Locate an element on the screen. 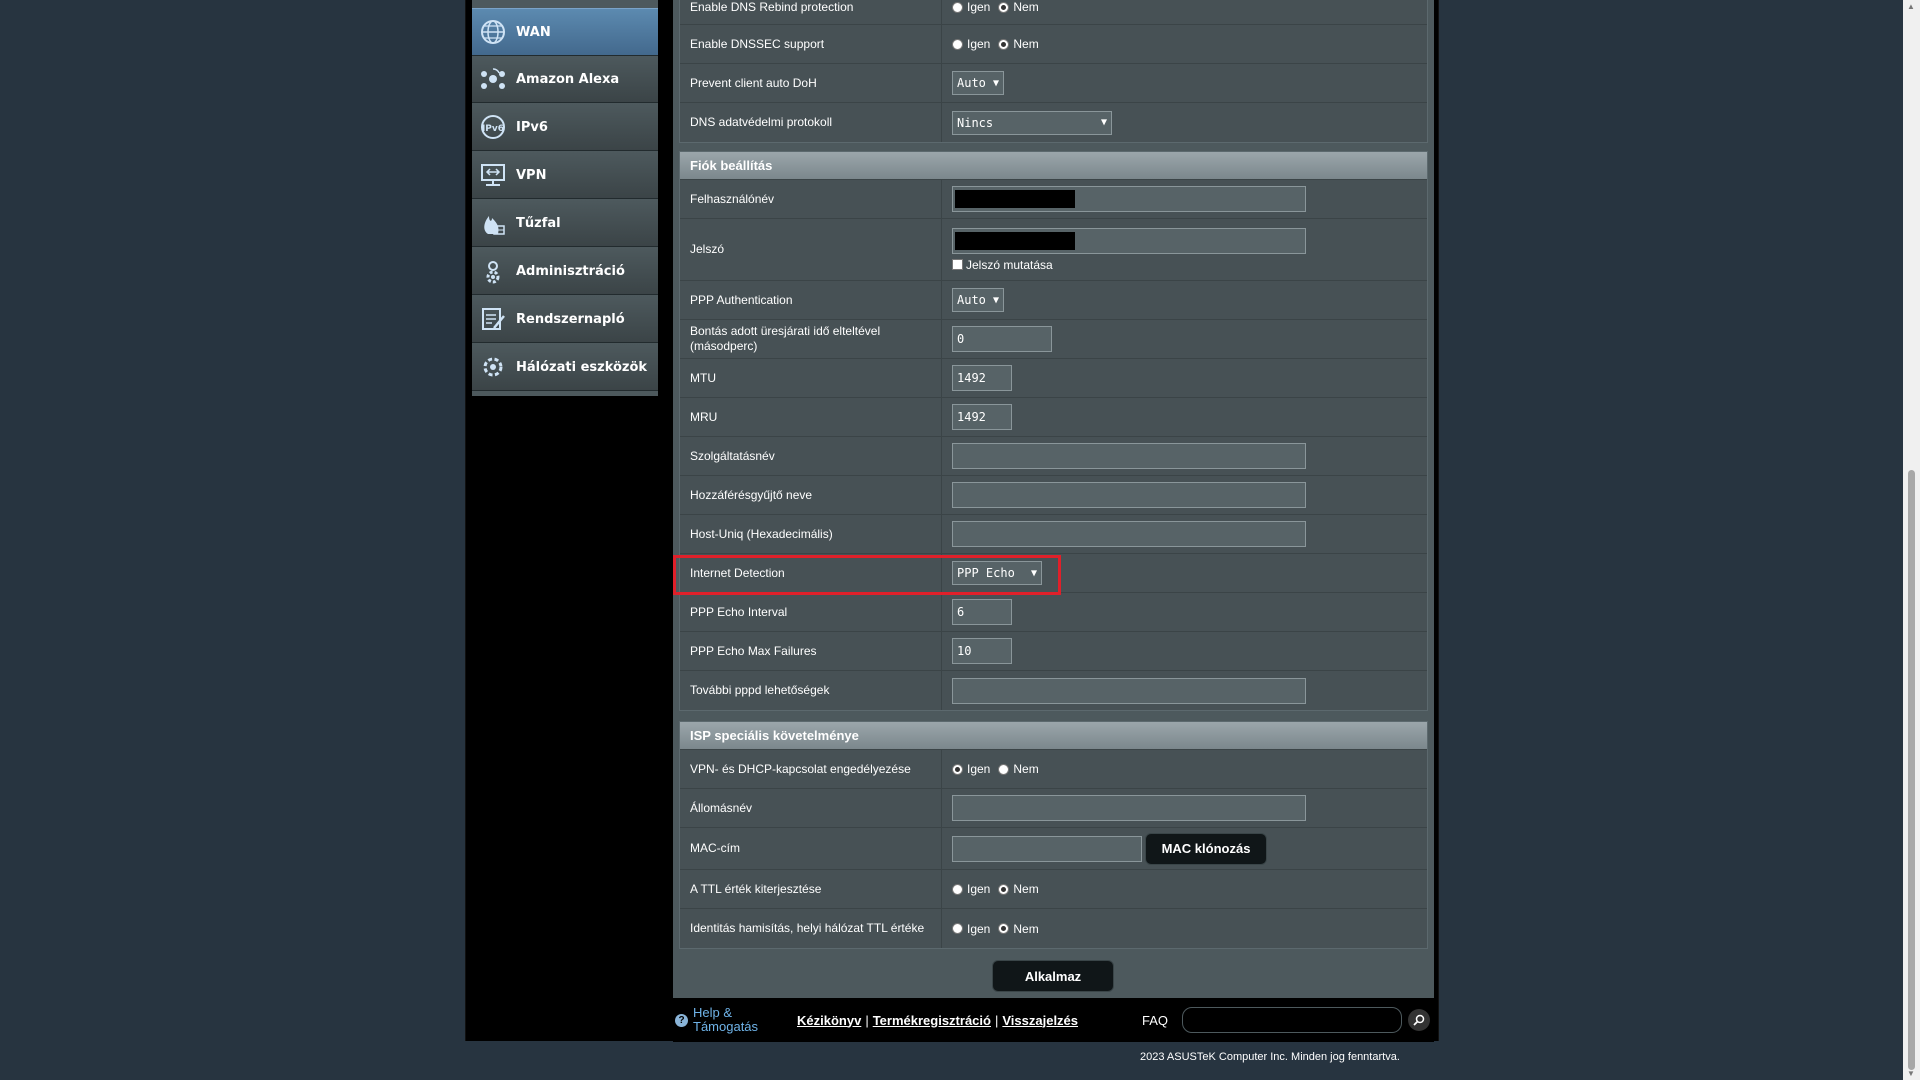  echo-max-failures-row: PPP Echo Max Failures 10 is located at coordinates (1053, 651).